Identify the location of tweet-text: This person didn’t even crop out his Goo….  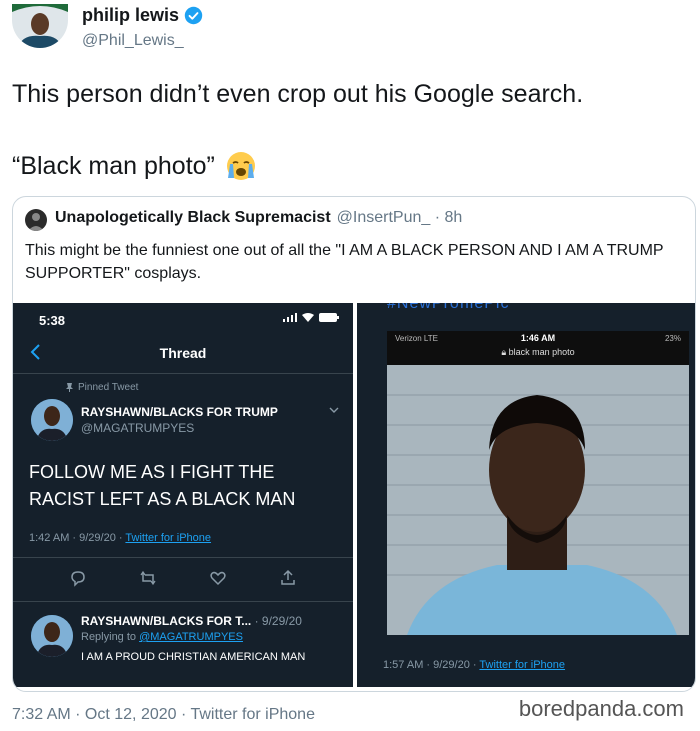
(298, 94).